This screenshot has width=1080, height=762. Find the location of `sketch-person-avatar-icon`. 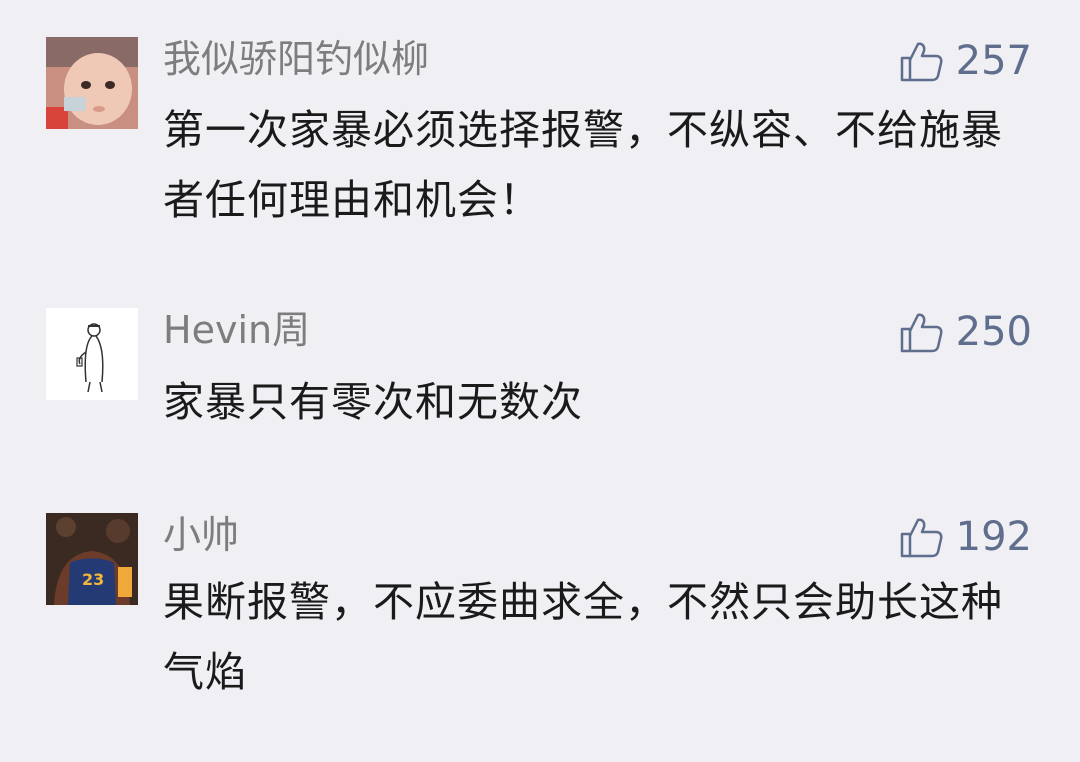

sketch-person-avatar-icon is located at coordinates (92, 354).